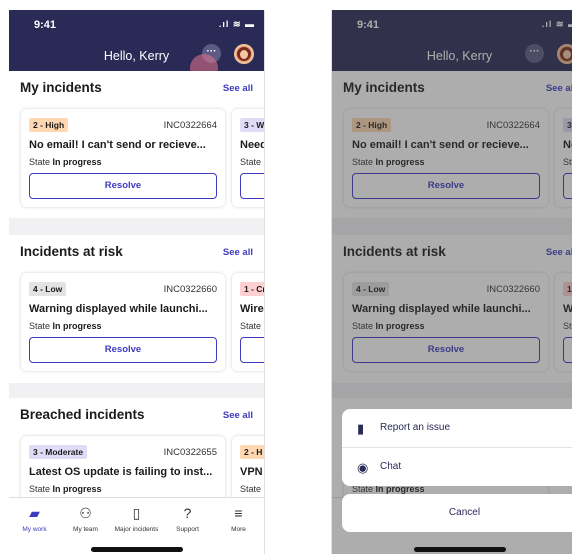 The image size is (572, 554). What do you see at coordinates (251, 472) in the screenshot?
I see `incident-description: VPN` at bounding box center [251, 472].